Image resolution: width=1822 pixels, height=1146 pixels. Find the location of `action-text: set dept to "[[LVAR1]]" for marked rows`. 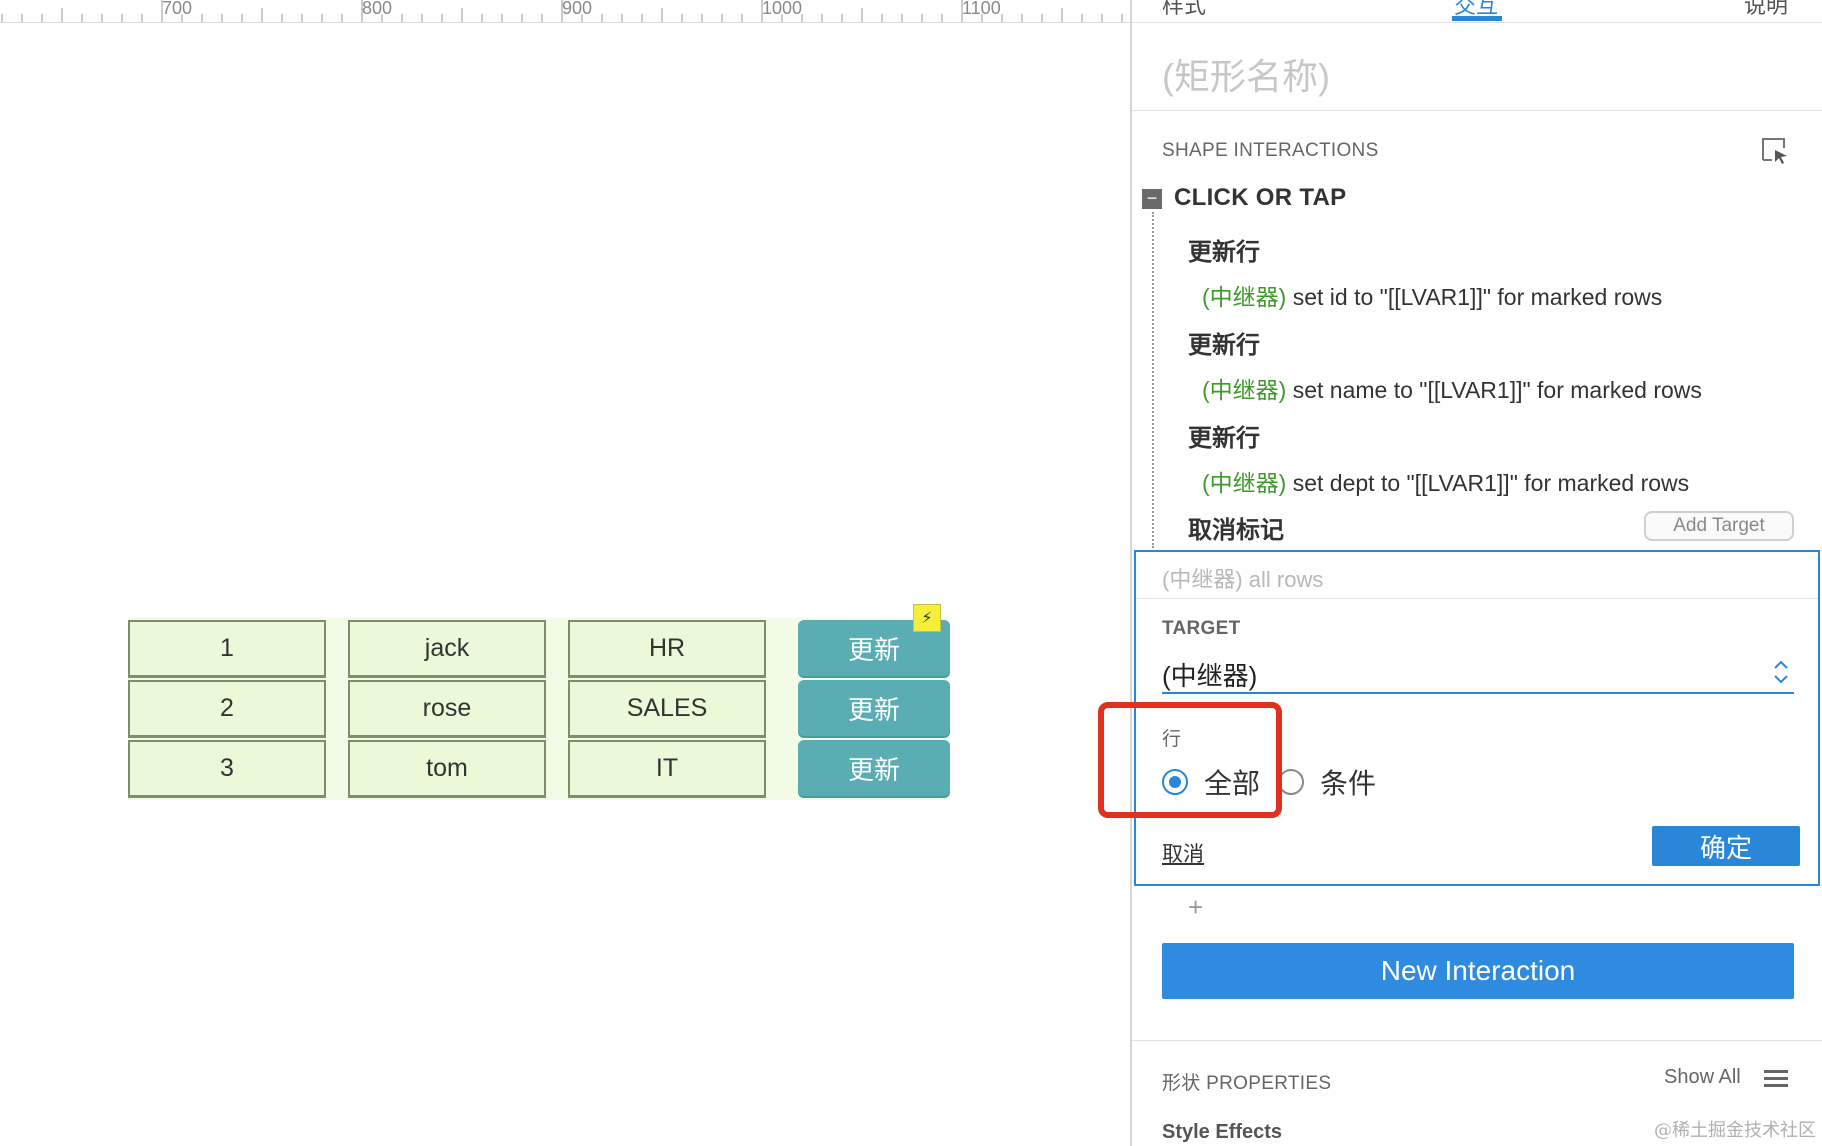

action-text: set dept to "[[LVAR1]]" for marked rows is located at coordinates (1488, 483).